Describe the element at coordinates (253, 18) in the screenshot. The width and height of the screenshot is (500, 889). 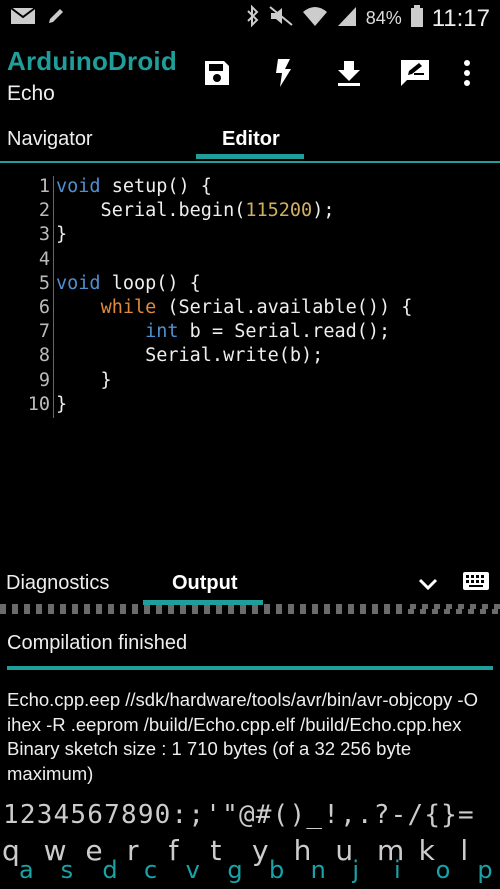
I see `bluetooth-icon` at that location.